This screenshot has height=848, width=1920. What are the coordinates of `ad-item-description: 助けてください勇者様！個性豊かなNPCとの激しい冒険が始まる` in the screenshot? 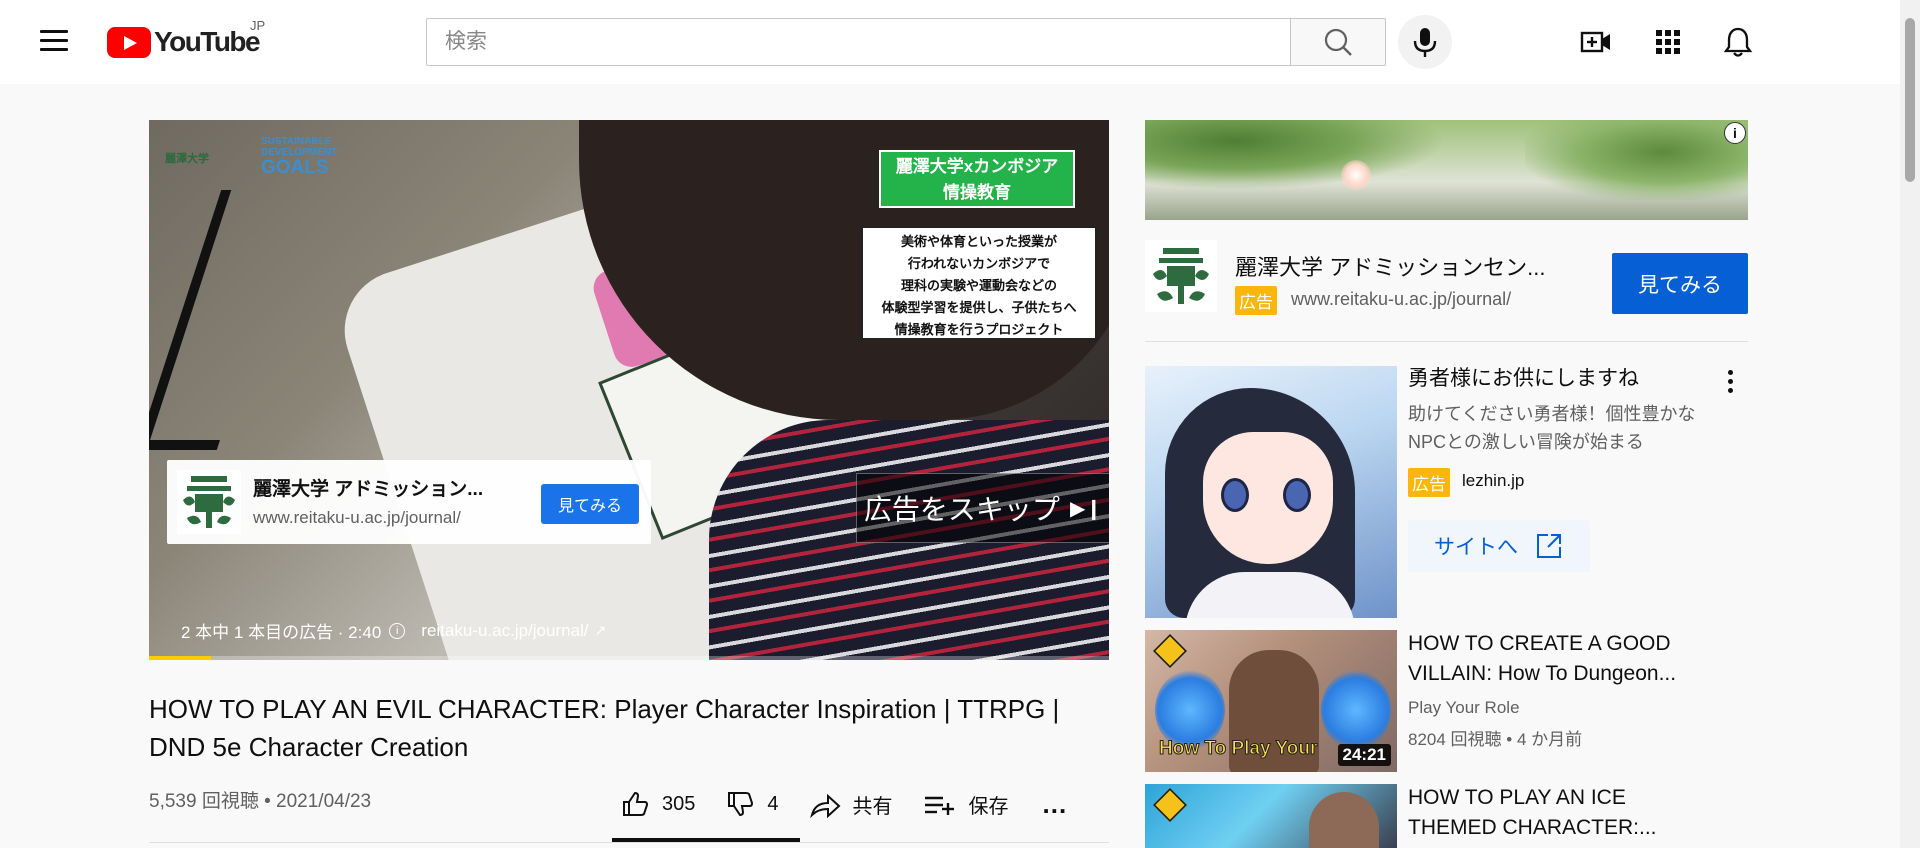 It's located at (1552, 428).